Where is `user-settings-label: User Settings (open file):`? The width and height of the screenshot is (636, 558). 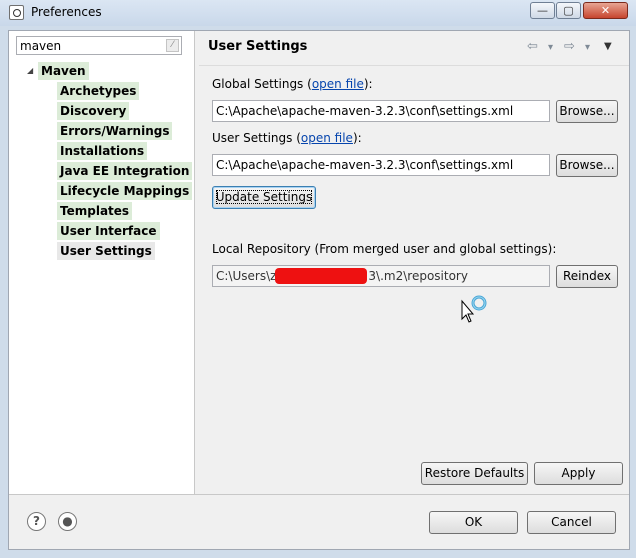
user-settings-label: User Settings (open file): is located at coordinates (287, 138).